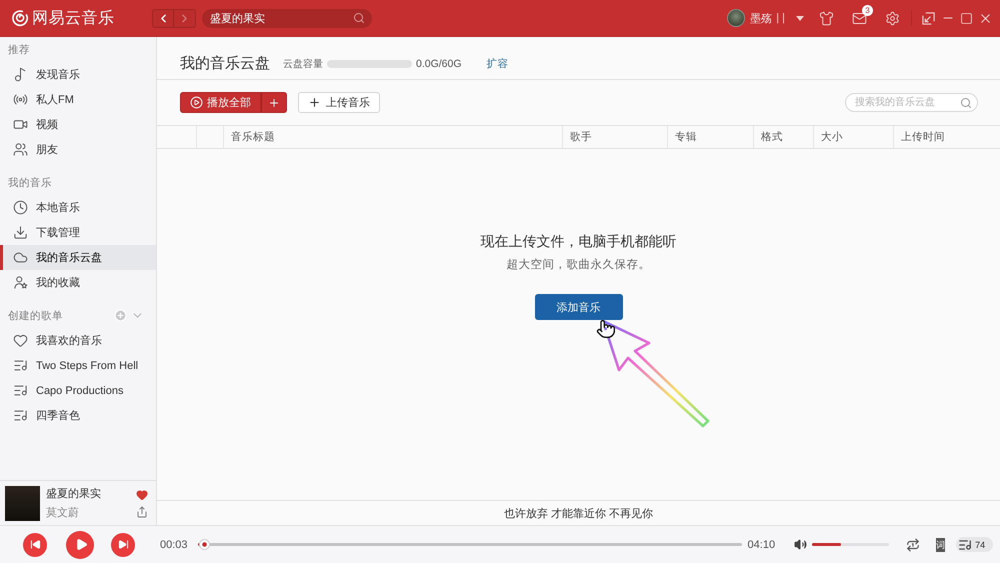  Describe the element at coordinates (826, 18) in the screenshot. I see `shirt-icon` at that location.